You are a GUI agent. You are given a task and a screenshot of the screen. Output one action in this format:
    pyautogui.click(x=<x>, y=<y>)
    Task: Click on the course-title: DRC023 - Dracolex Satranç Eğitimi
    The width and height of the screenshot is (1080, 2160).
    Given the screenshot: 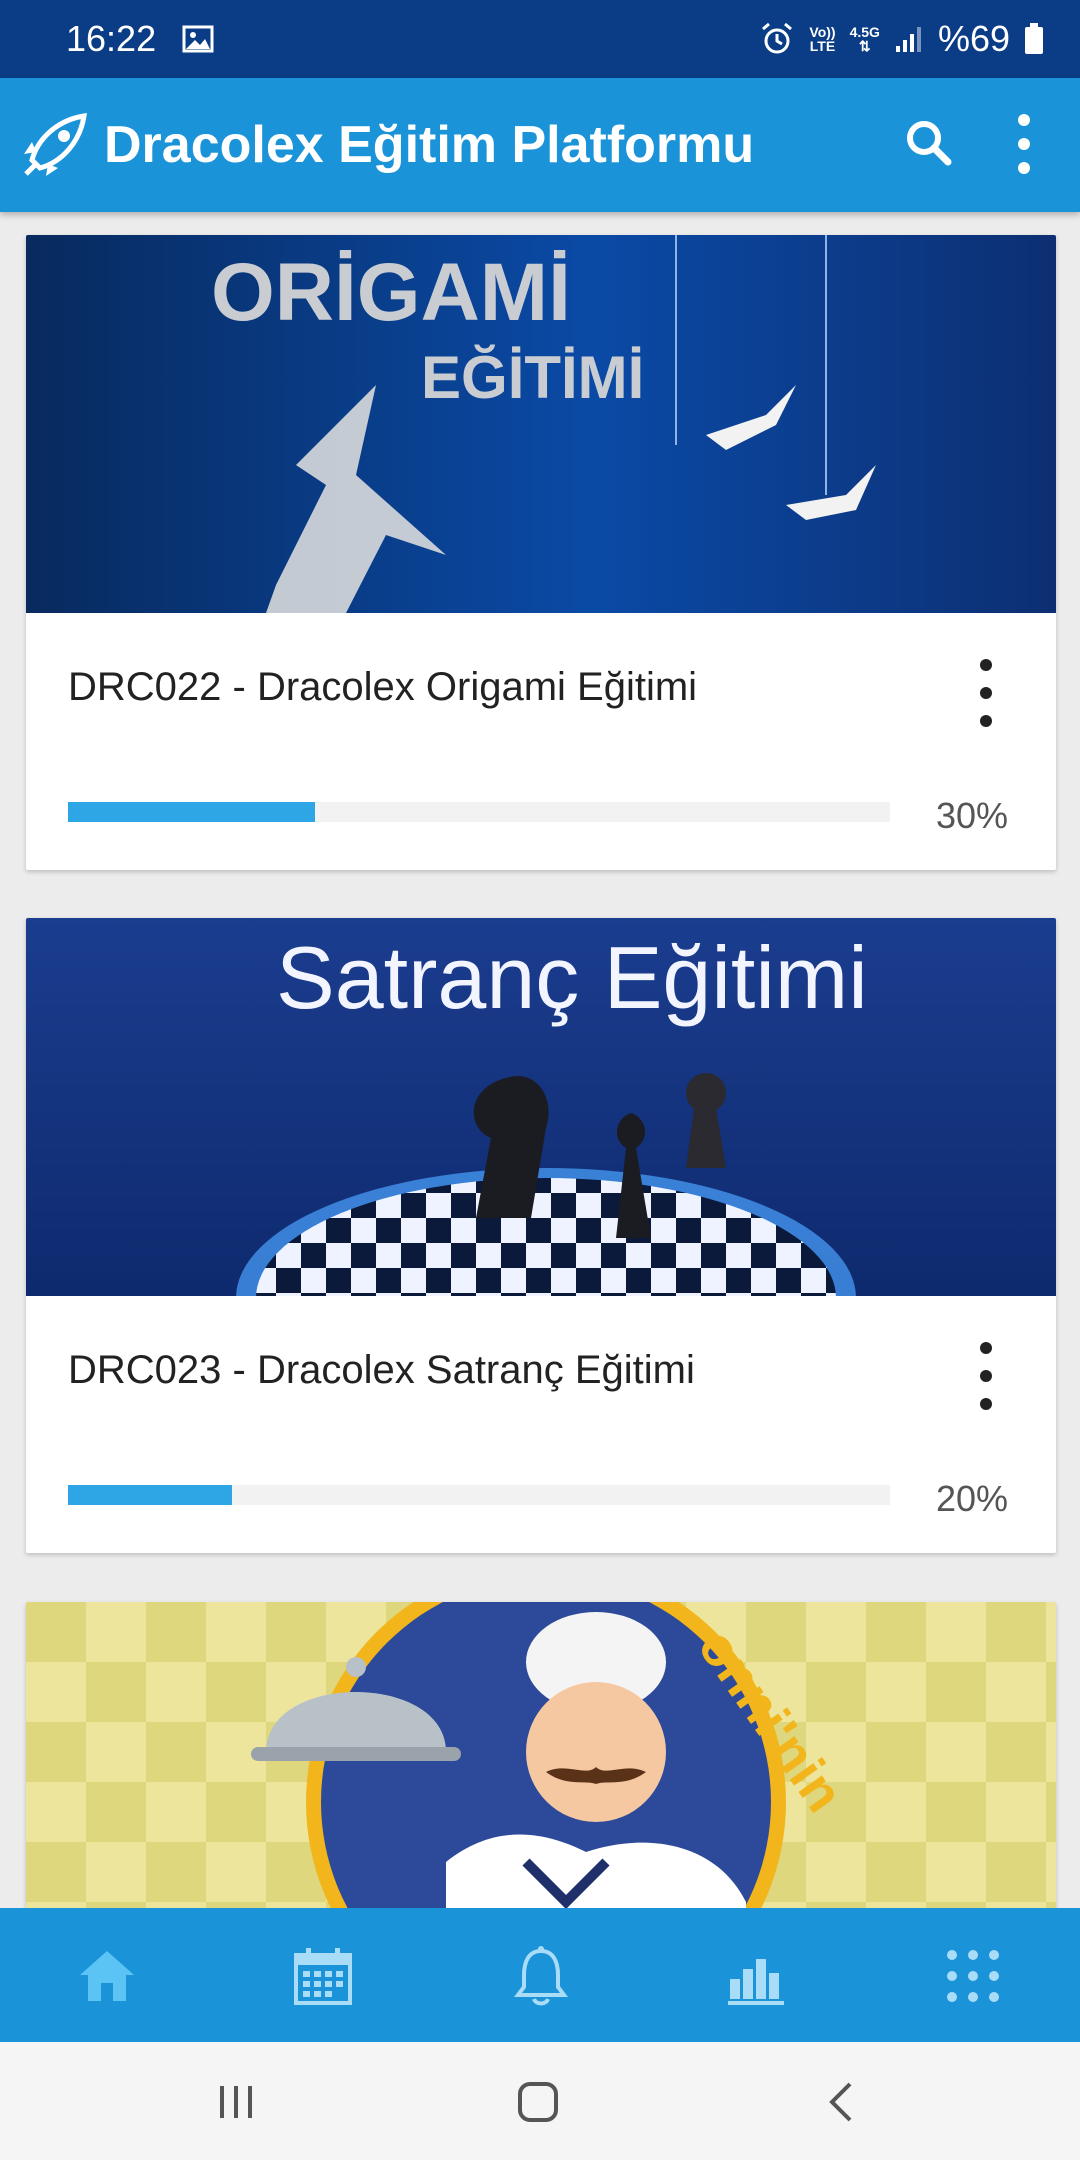 What is the action you would take?
    pyautogui.click(x=381, y=1370)
    